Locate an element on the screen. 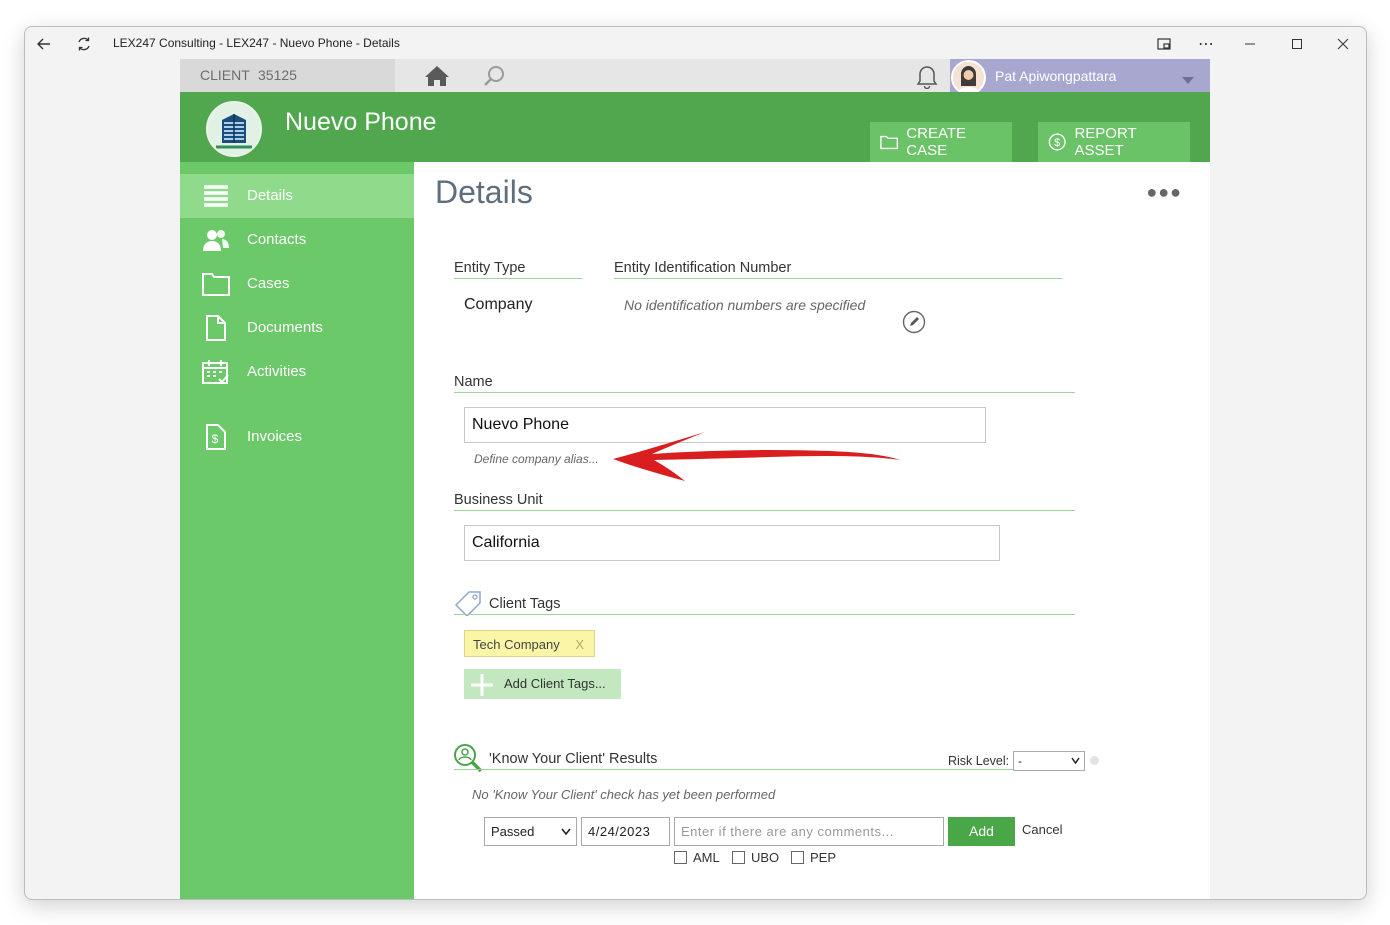  calendar-icon is located at coordinates (215, 372).